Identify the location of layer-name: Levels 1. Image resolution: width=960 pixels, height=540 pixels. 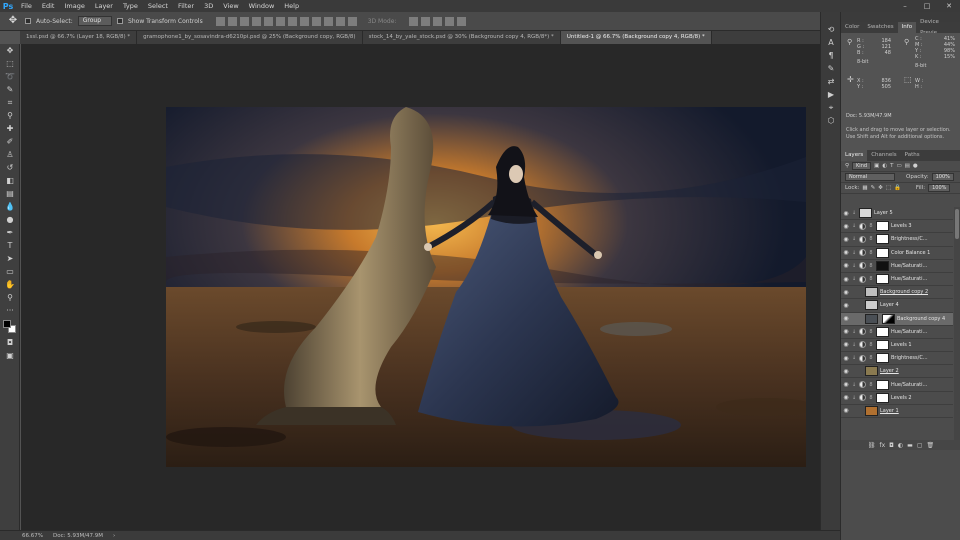
(901, 345).